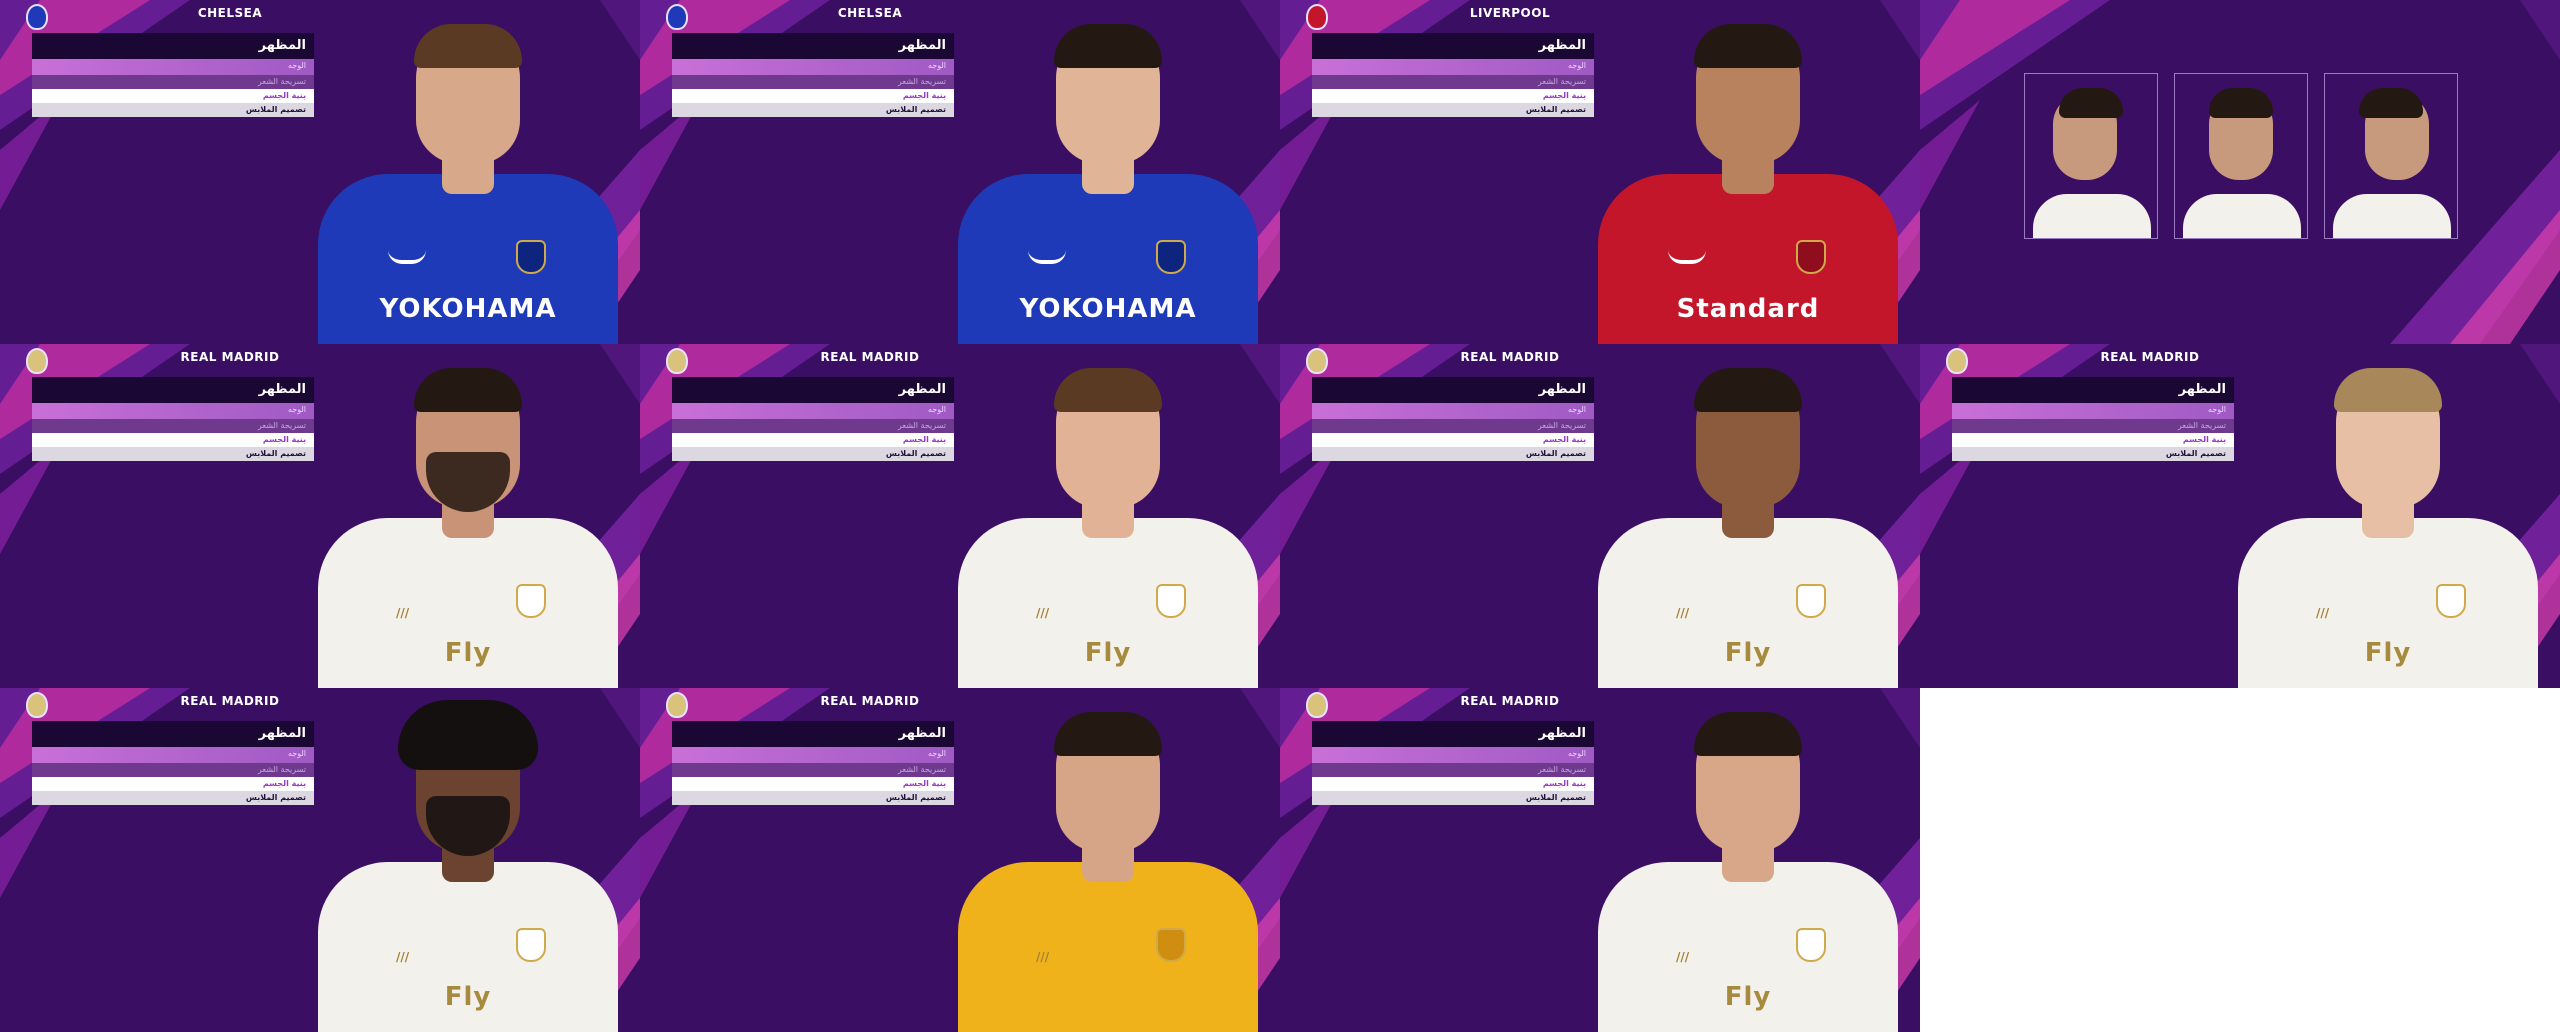 Image resolution: width=2560 pixels, height=1032 pixels. What do you see at coordinates (1748, 309) in the screenshot?
I see `sponsor-text: Standard` at bounding box center [1748, 309].